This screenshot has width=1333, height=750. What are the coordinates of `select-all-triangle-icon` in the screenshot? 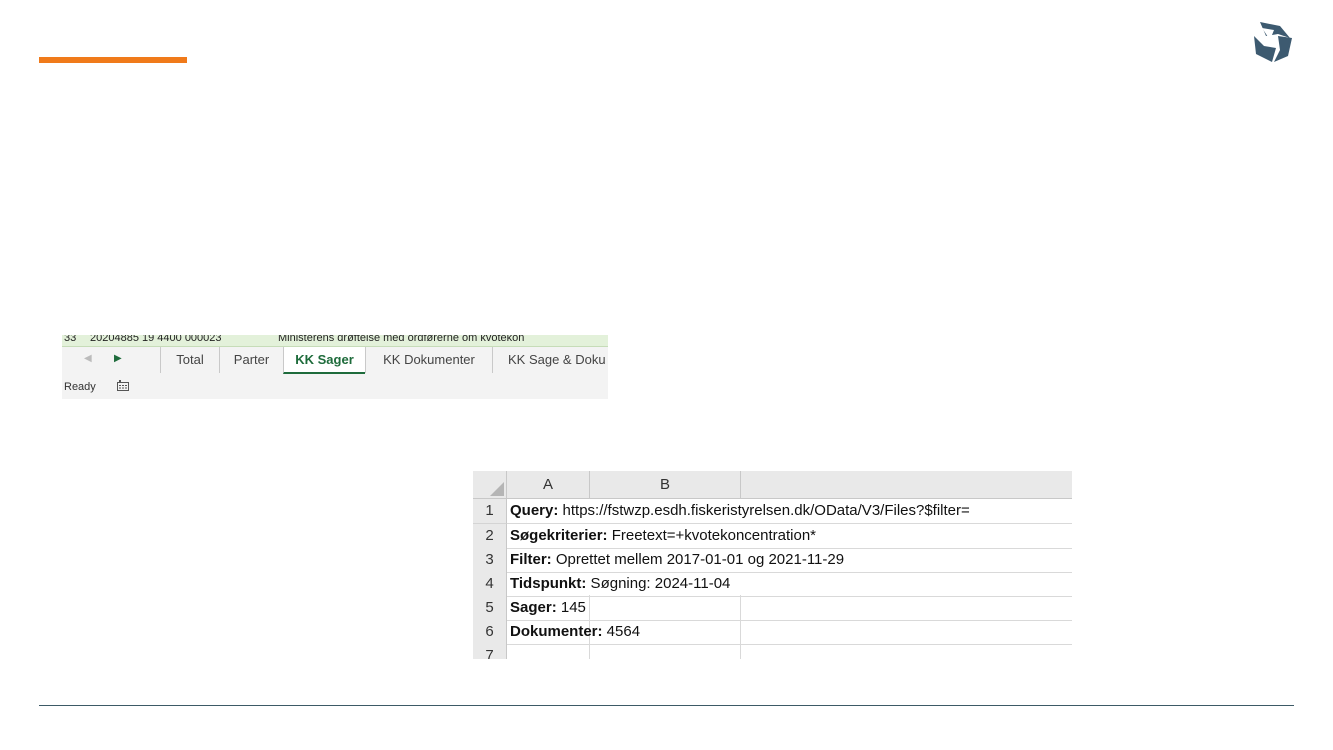 It's located at (497, 489).